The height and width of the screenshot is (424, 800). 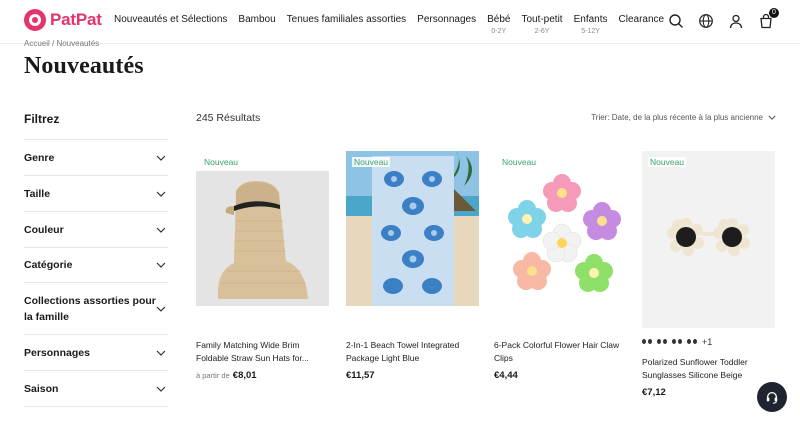 What do you see at coordinates (44, 229) in the screenshot?
I see `filter-label: Couleur` at bounding box center [44, 229].